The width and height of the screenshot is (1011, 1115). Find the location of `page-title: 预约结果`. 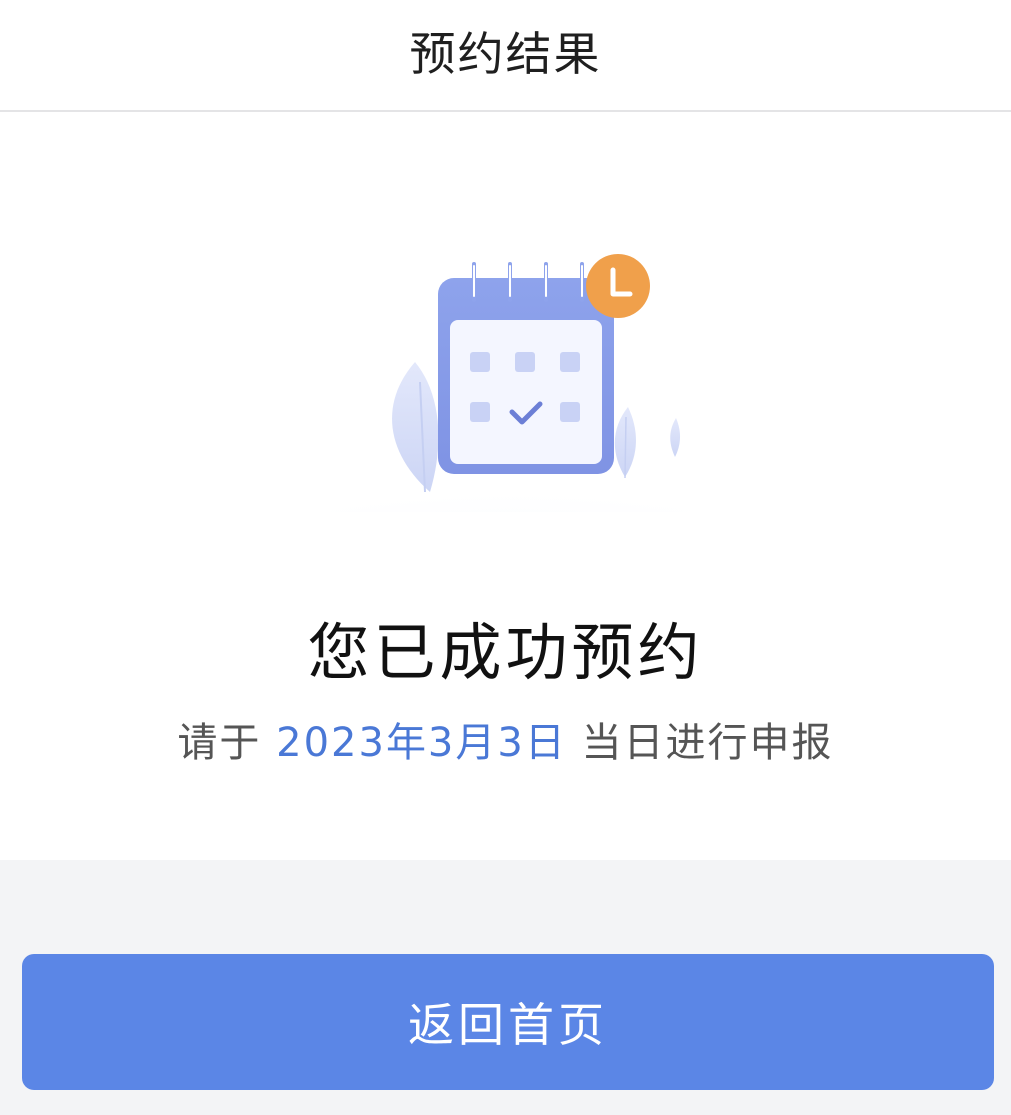

page-title: 预约结果 is located at coordinates (505, 54).